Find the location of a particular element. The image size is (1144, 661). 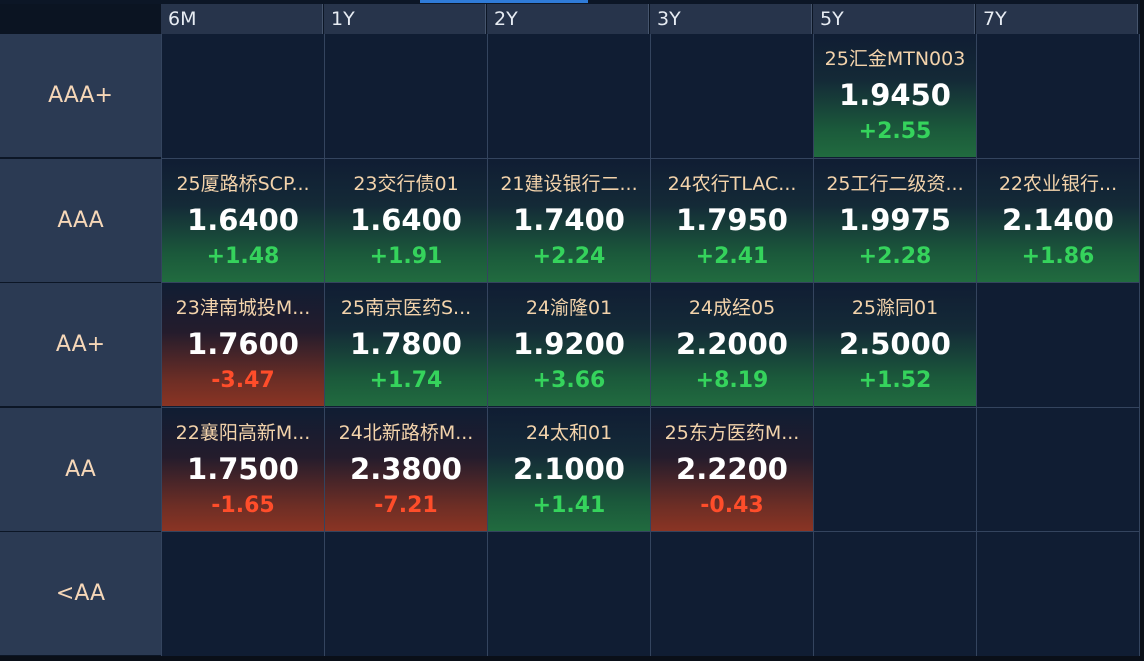

bond-yield: 2.1000 is located at coordinates (569, 468).